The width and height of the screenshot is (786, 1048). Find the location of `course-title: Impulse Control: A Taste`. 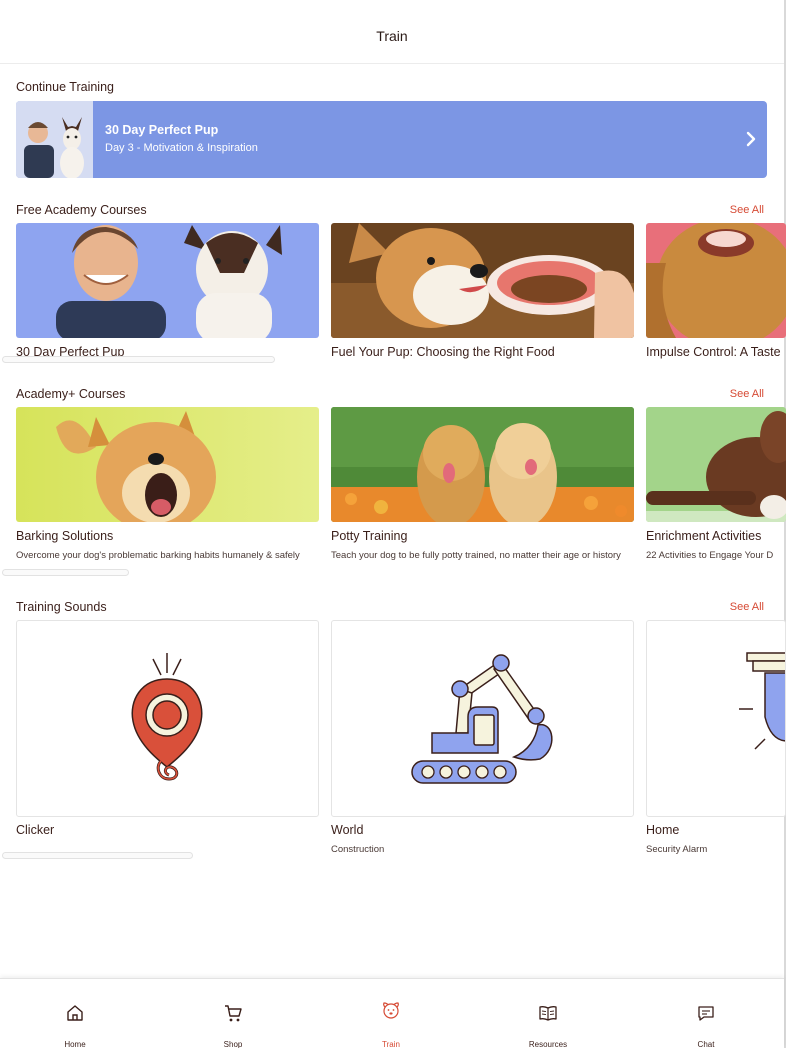

course-title: Impulse Control: A Taste is located at coordinates (713, 352).